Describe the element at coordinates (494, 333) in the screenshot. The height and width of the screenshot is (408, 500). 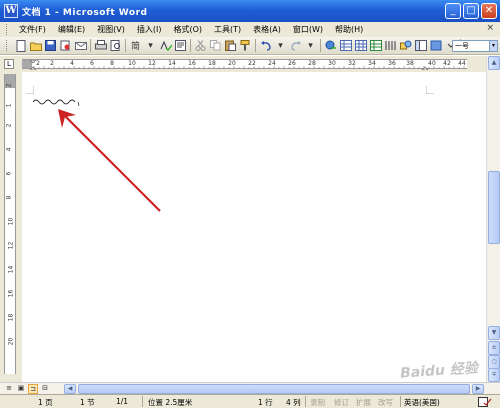
I see `scroll-down-button: ▼` at that location.